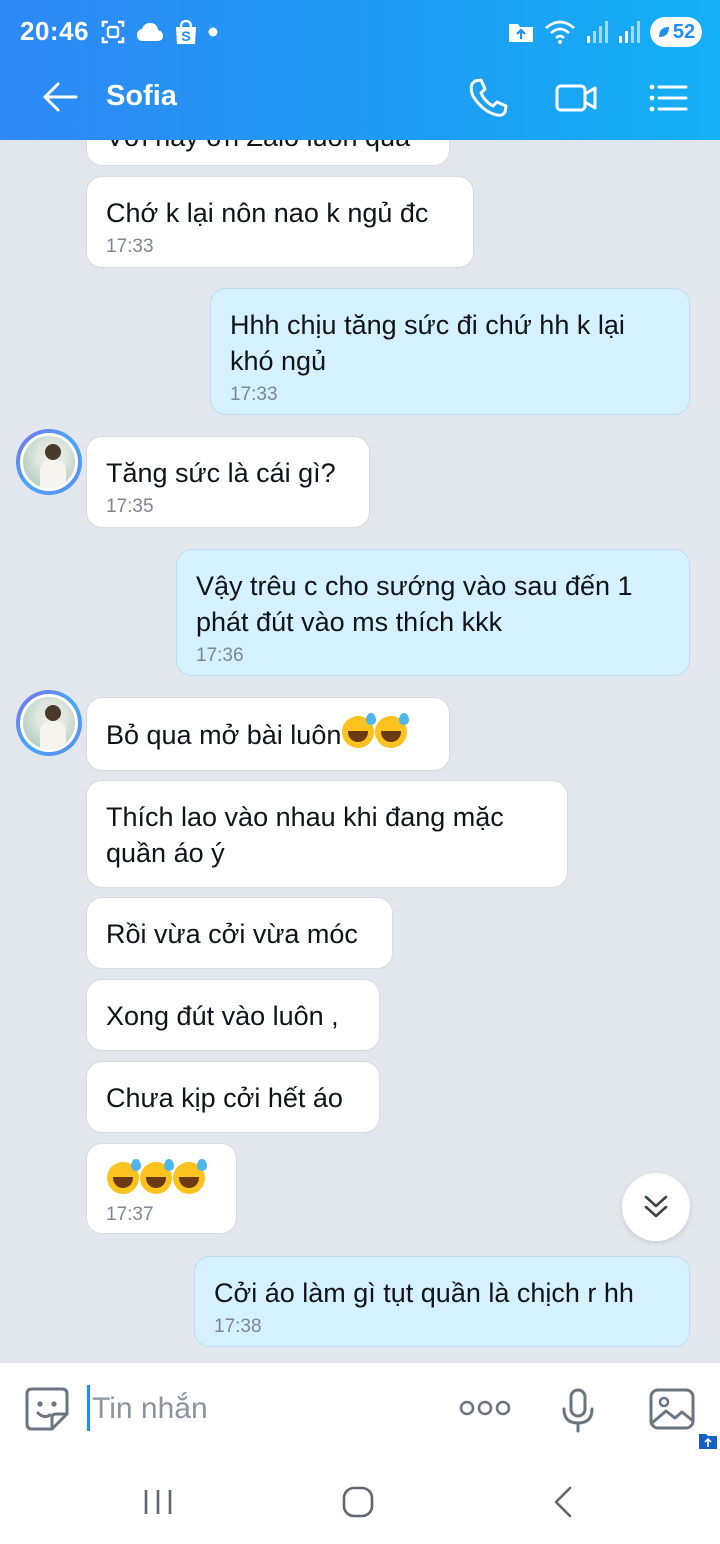 This screenshot has width=720, height=1544. Describe the element at coordinates (708, 1441) in the screenshot. I see `upload-folder-badge-icon` at that location.